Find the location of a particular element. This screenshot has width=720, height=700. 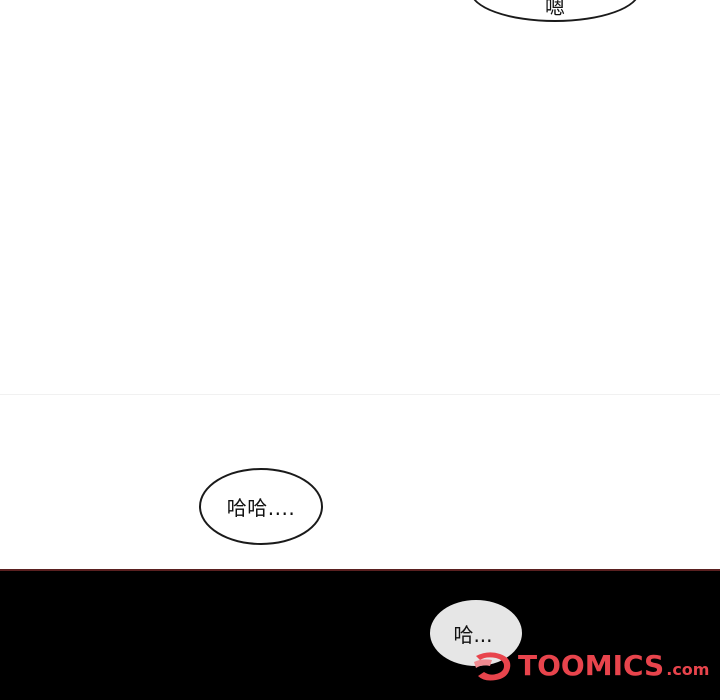

speech-bubble-text: 嗯 is located at coordinates (555, 9).